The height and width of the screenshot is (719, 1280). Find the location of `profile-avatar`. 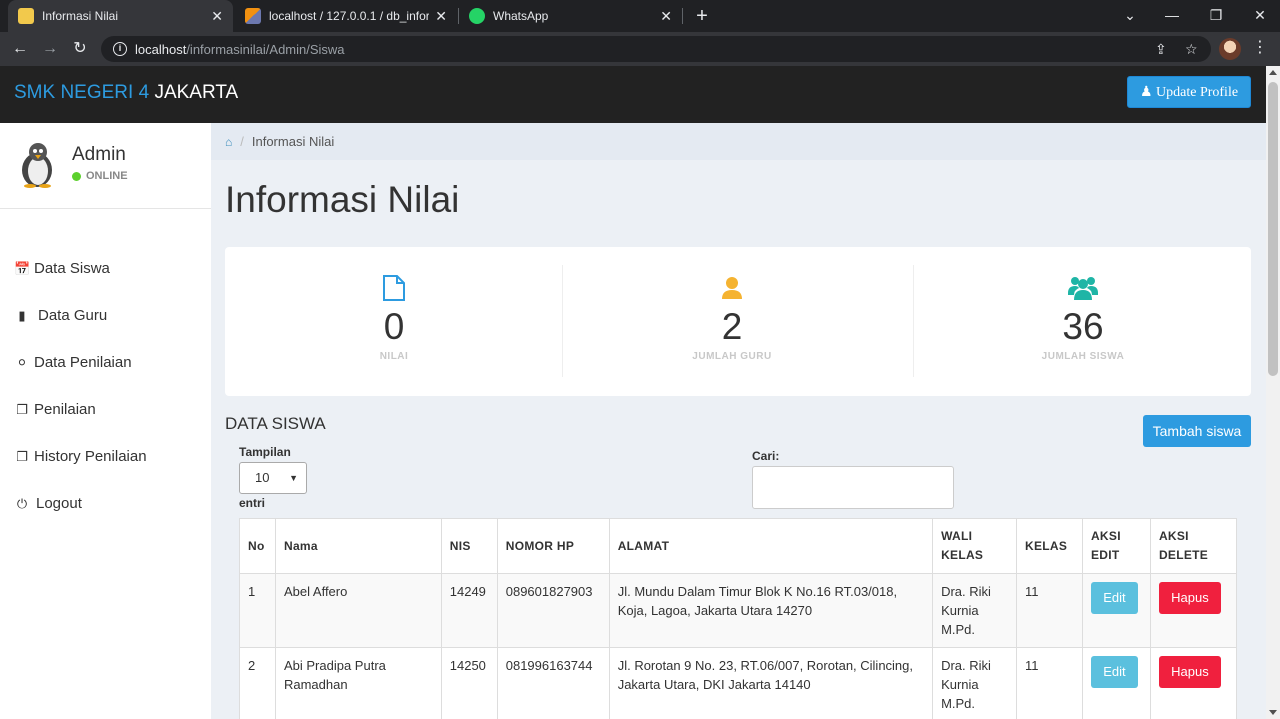

profile-avatar is located at coordinates (1230, 49).